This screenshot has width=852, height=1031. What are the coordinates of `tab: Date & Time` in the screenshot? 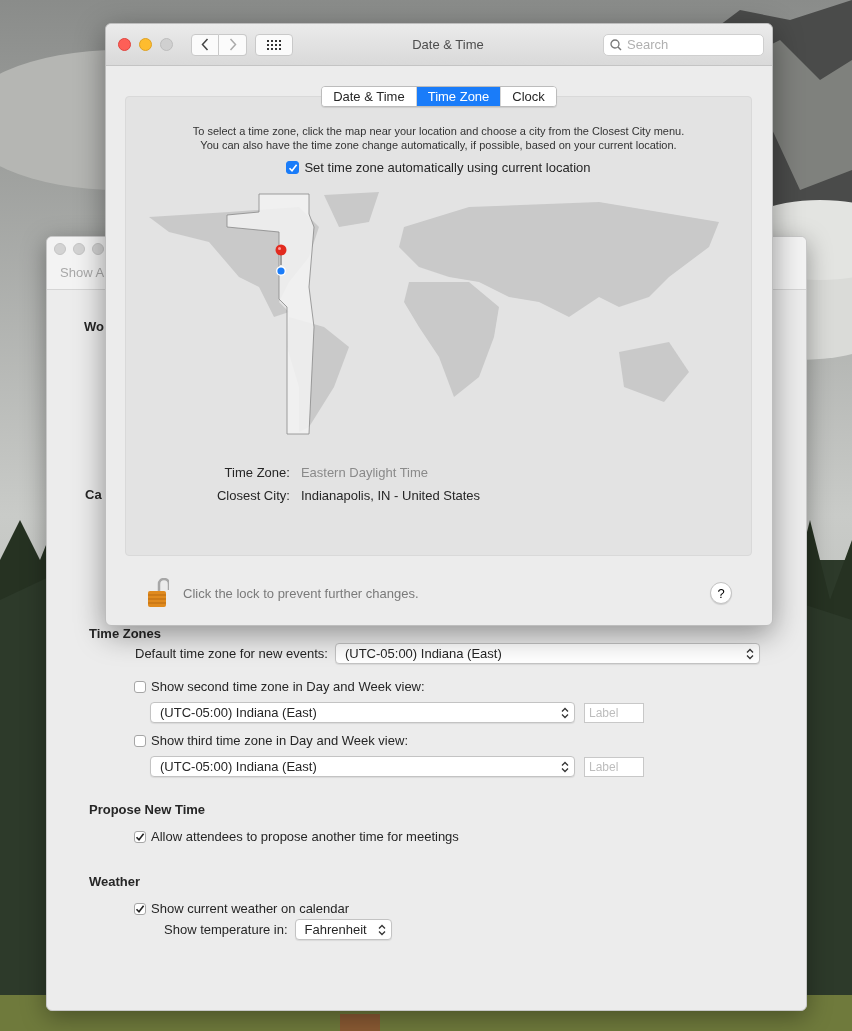 It's located at (369, 96).